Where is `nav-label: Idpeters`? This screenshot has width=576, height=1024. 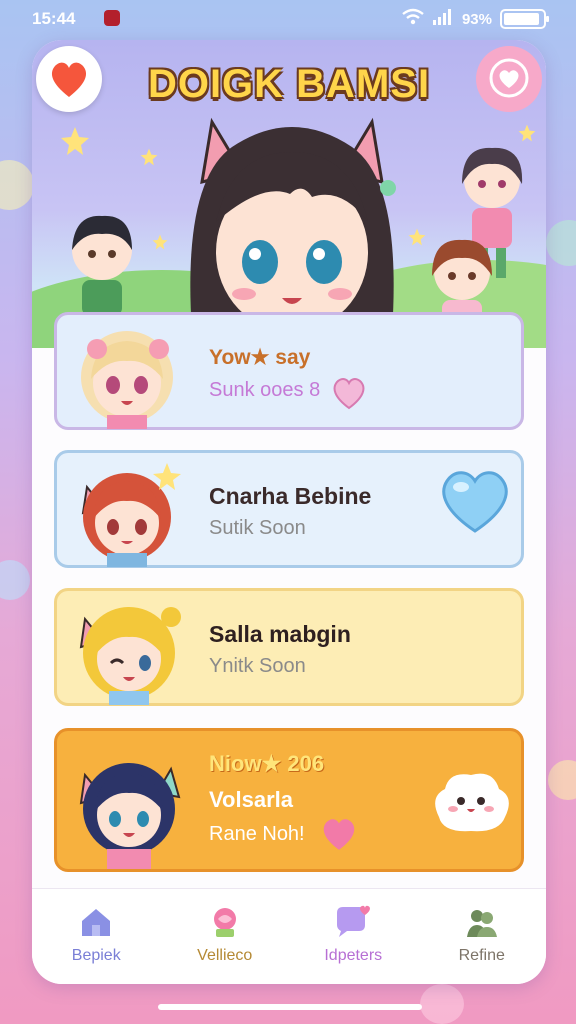
nav-label: Idpeters is located at coordinates (353, 955).